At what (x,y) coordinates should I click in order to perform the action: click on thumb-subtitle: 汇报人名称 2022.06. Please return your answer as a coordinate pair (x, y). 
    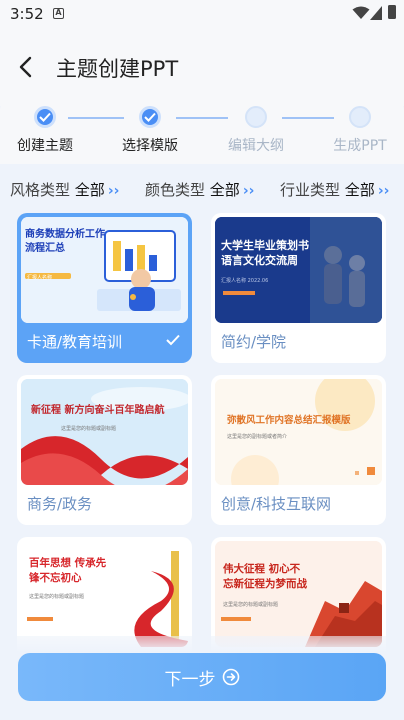
    Looking at the image, I should click on (245, 281).